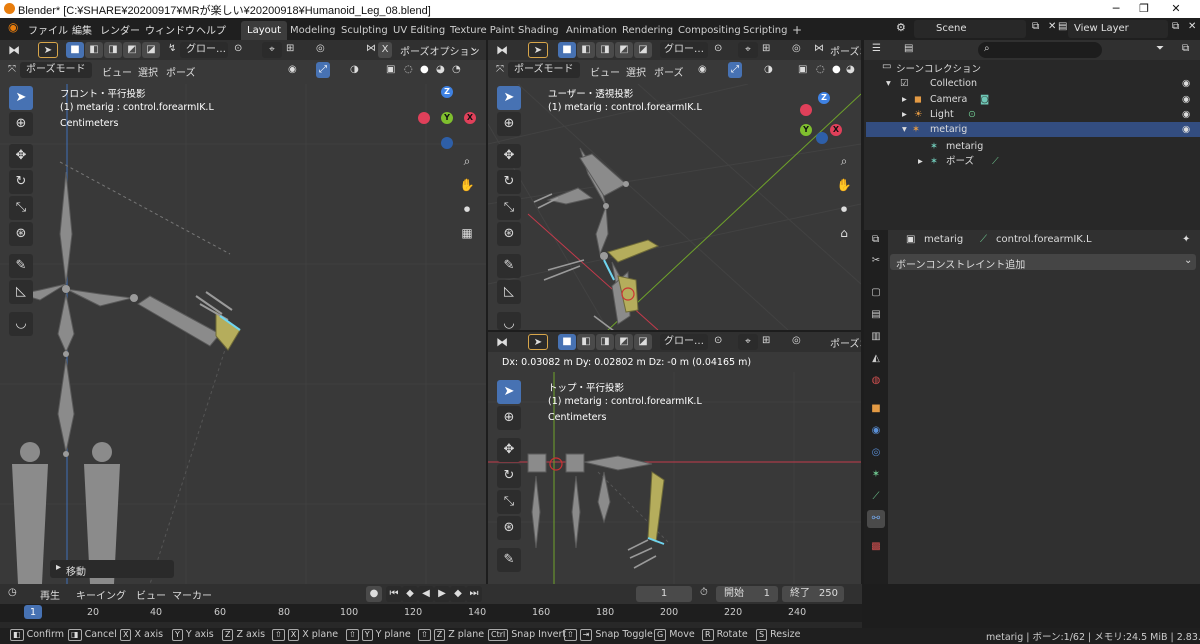 The width and height of the screenshot is (1200, 644). Describe the element at coordinates (876, 261) in the screenshot. I see `tool-tab-icon: ✂` at that location.